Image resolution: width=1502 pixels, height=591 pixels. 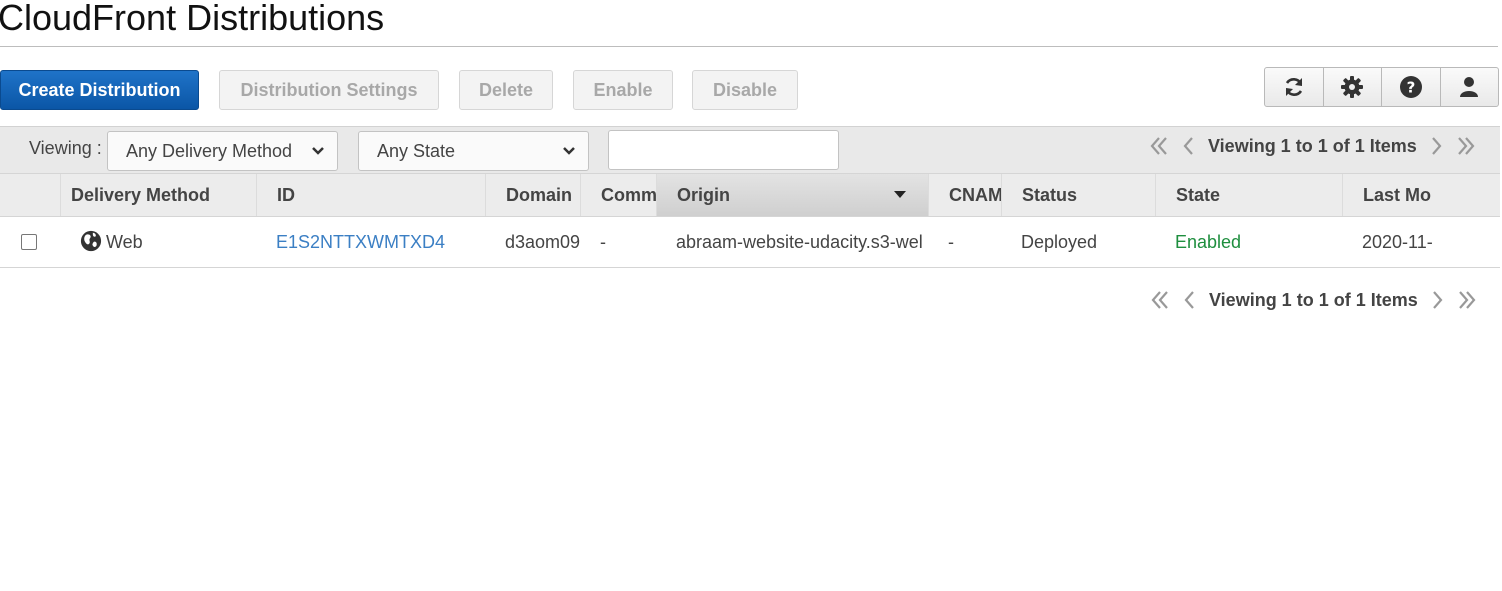 I want to click on origin-cell: abraam-website-udacity.s3-wel, so click(x=799, y=242).